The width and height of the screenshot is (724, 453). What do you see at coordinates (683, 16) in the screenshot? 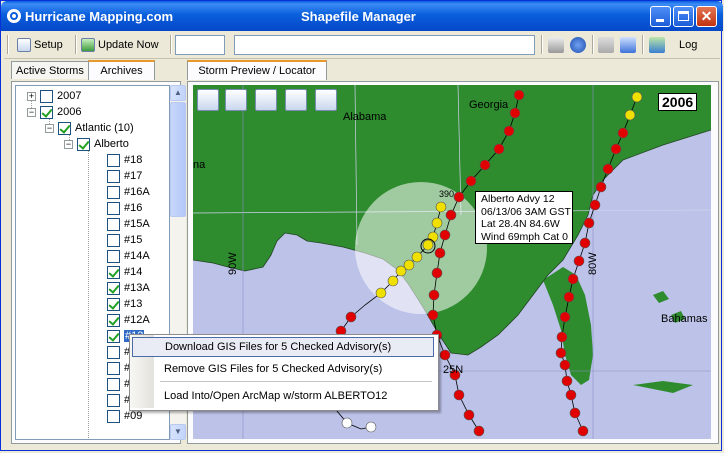
I see `maximize-button` at bounding box center [683, 16].